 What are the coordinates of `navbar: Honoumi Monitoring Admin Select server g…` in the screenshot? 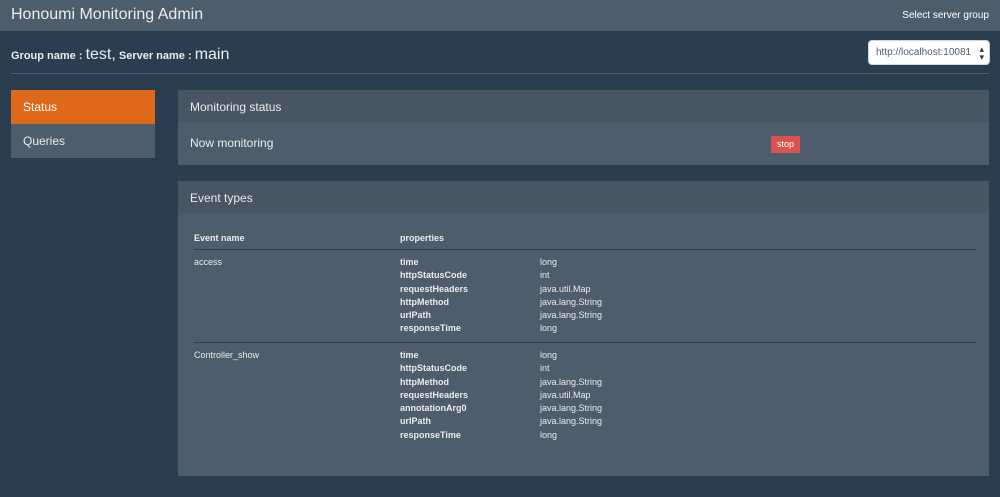 It's located at (500, 15).